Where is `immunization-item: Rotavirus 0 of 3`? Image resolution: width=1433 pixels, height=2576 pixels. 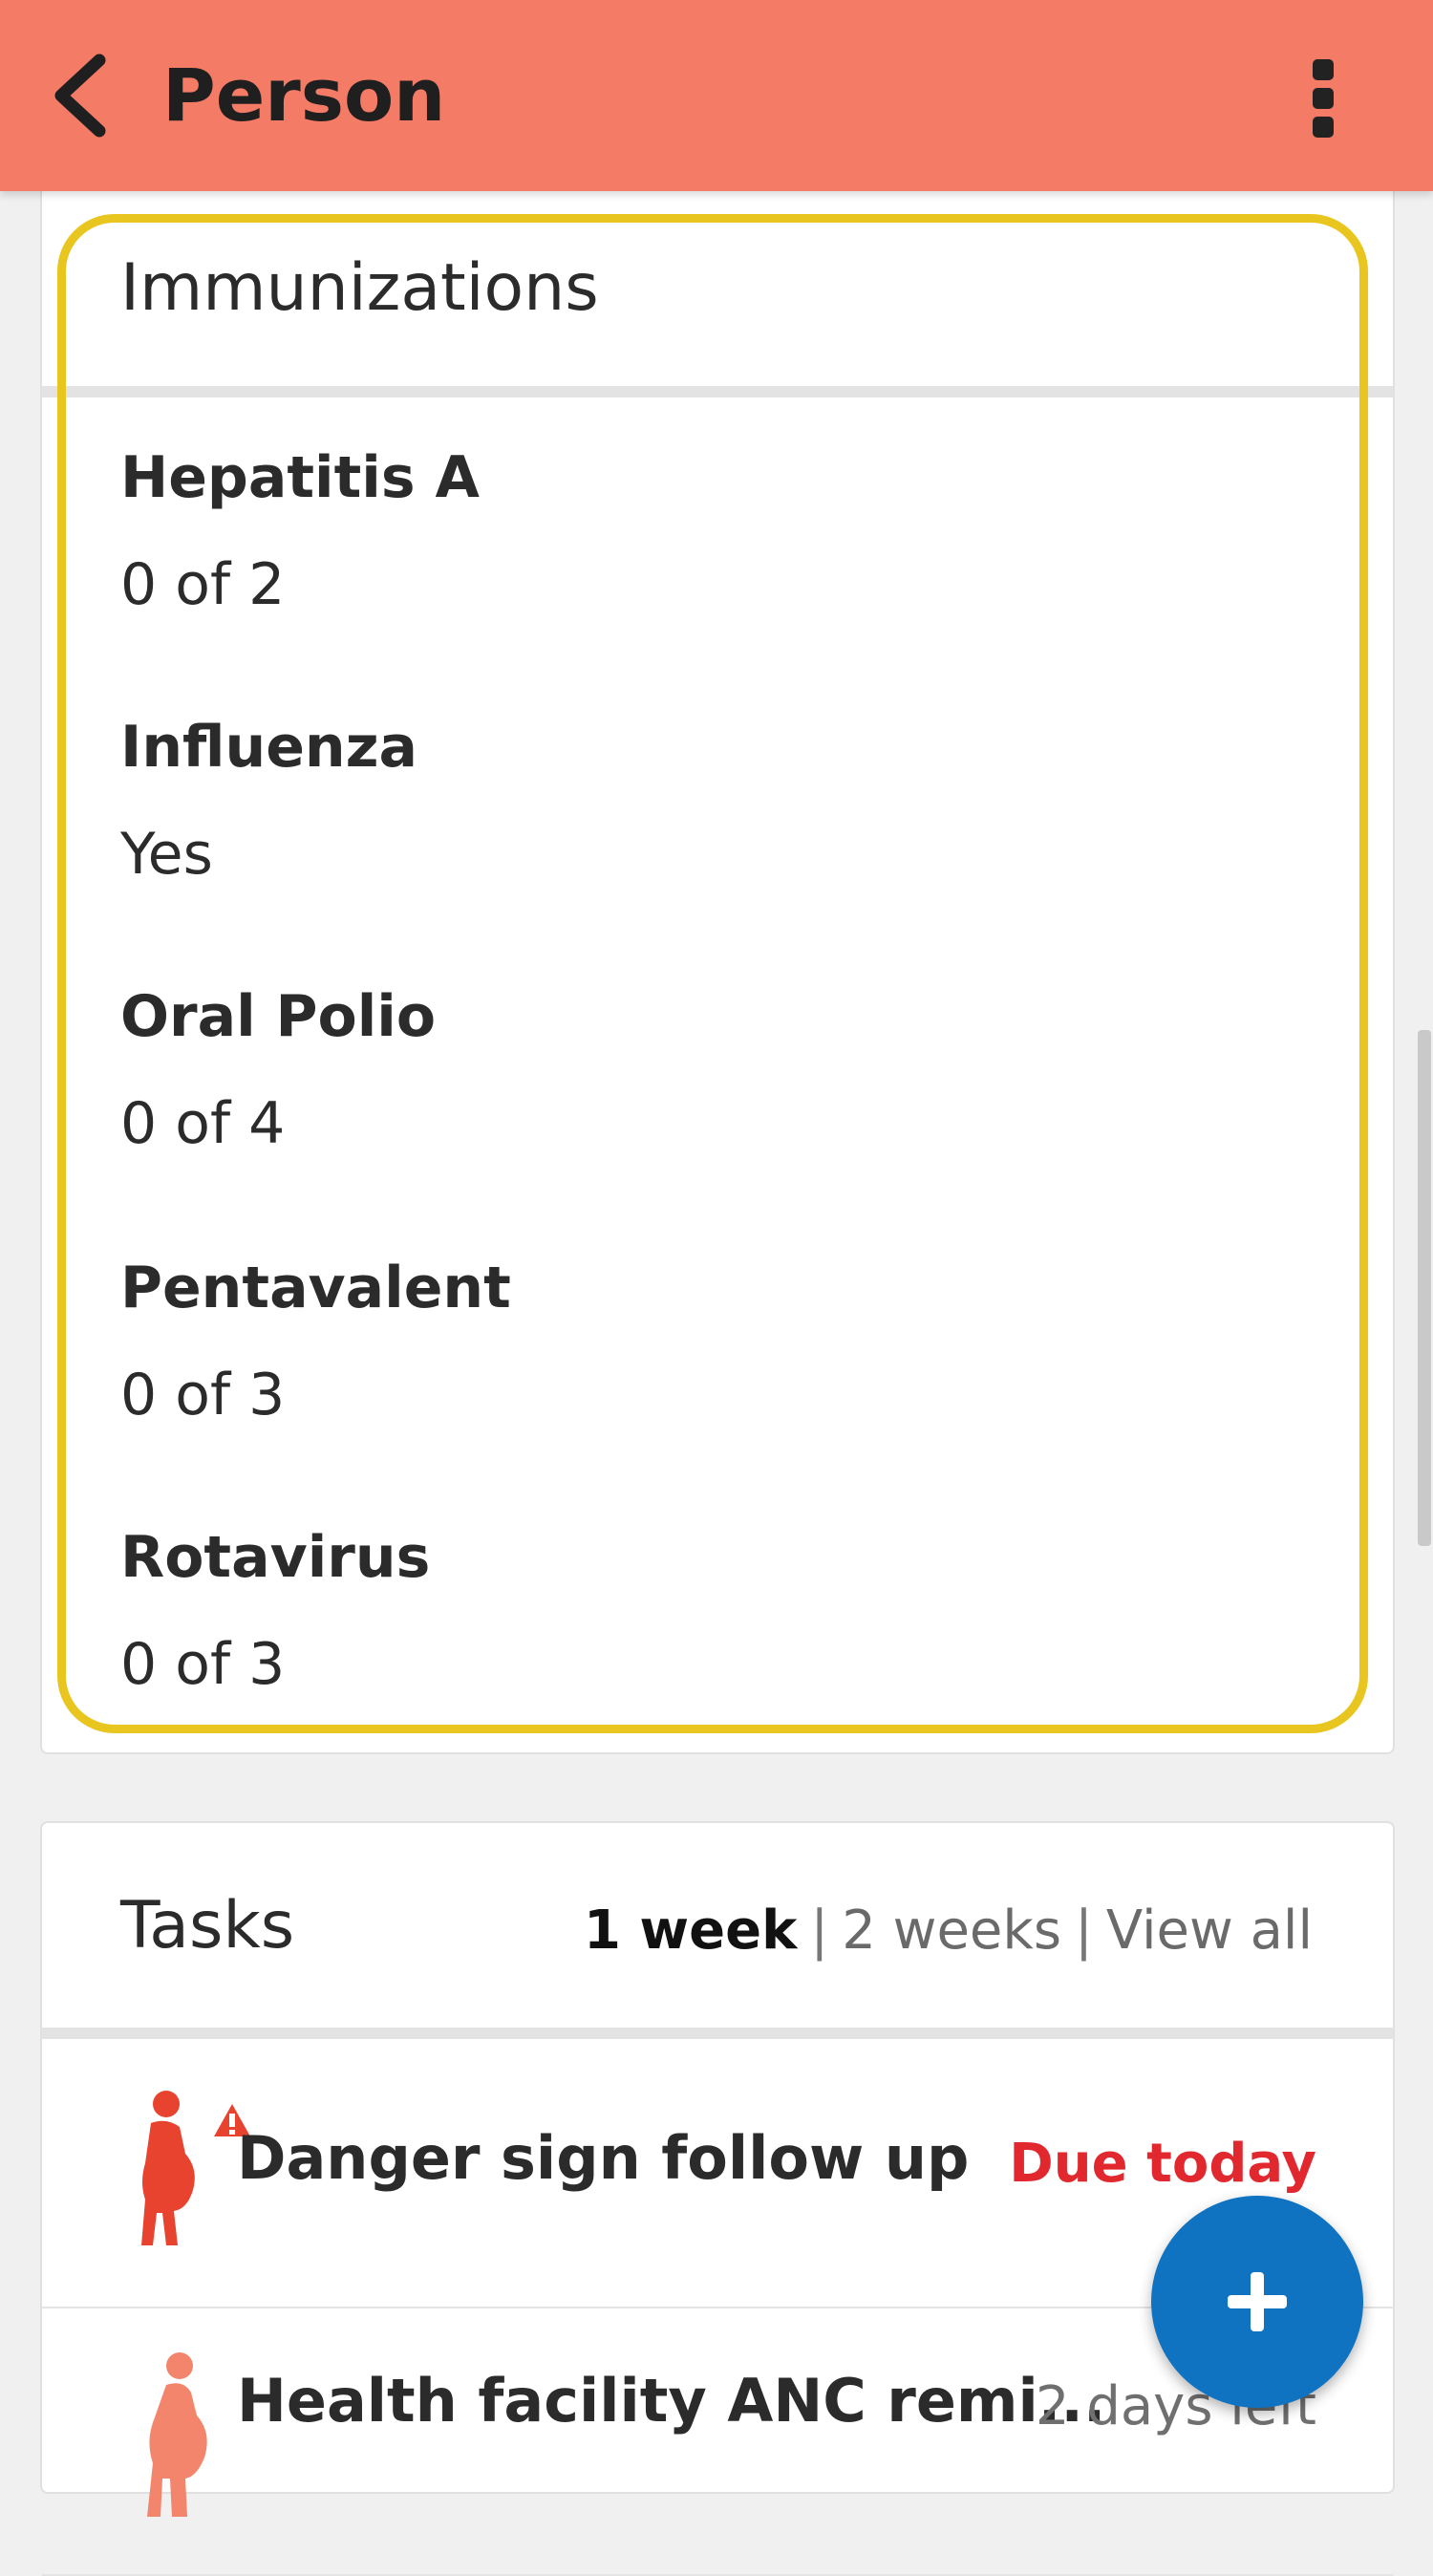 immunization-item: Rotavirus 0 of 3 is located at coordinates (275, 1611).